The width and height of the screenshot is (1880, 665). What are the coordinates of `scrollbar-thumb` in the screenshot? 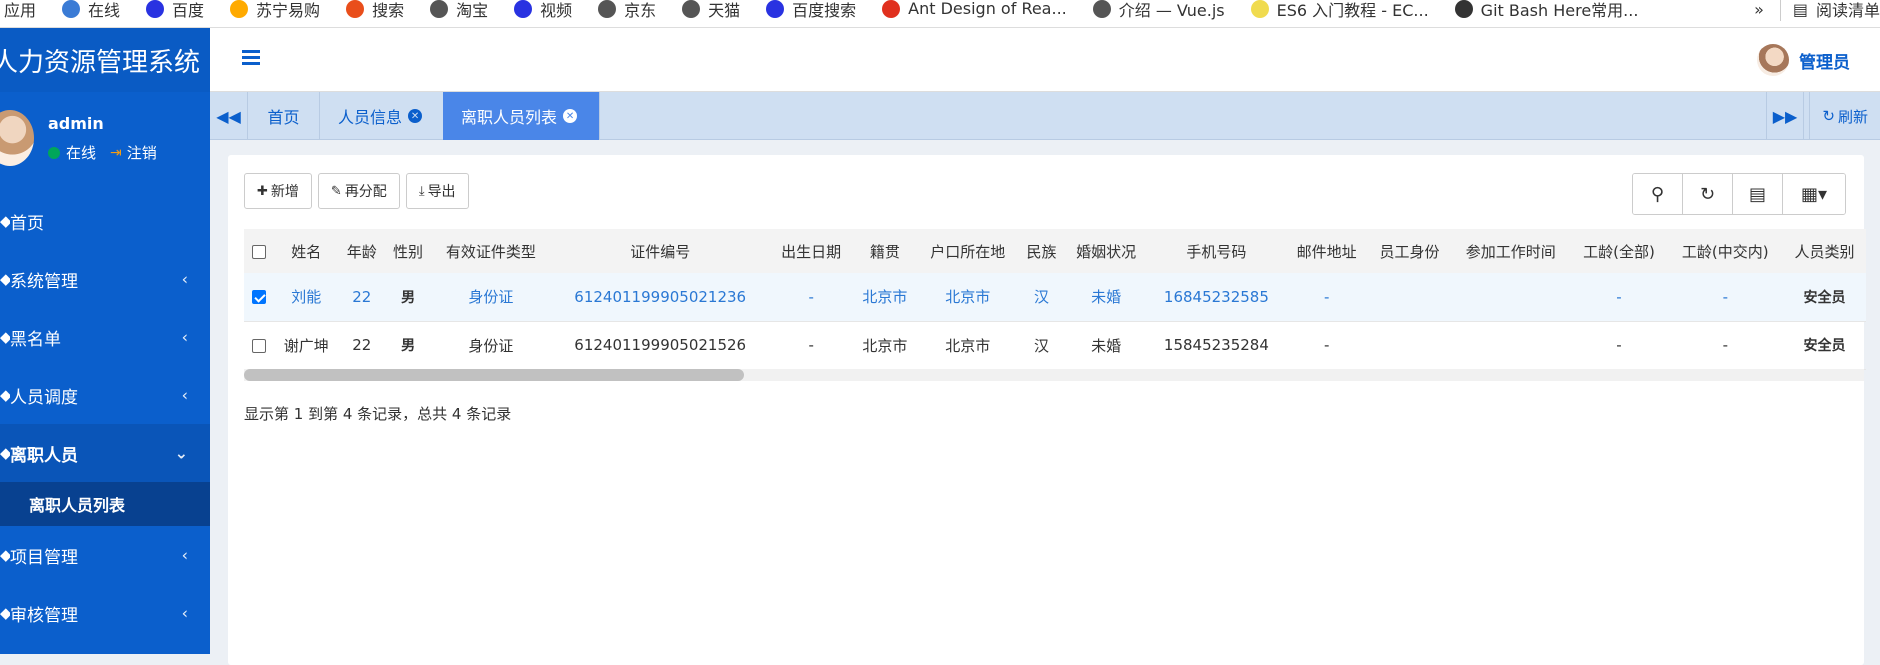 It's located at (494, 375).